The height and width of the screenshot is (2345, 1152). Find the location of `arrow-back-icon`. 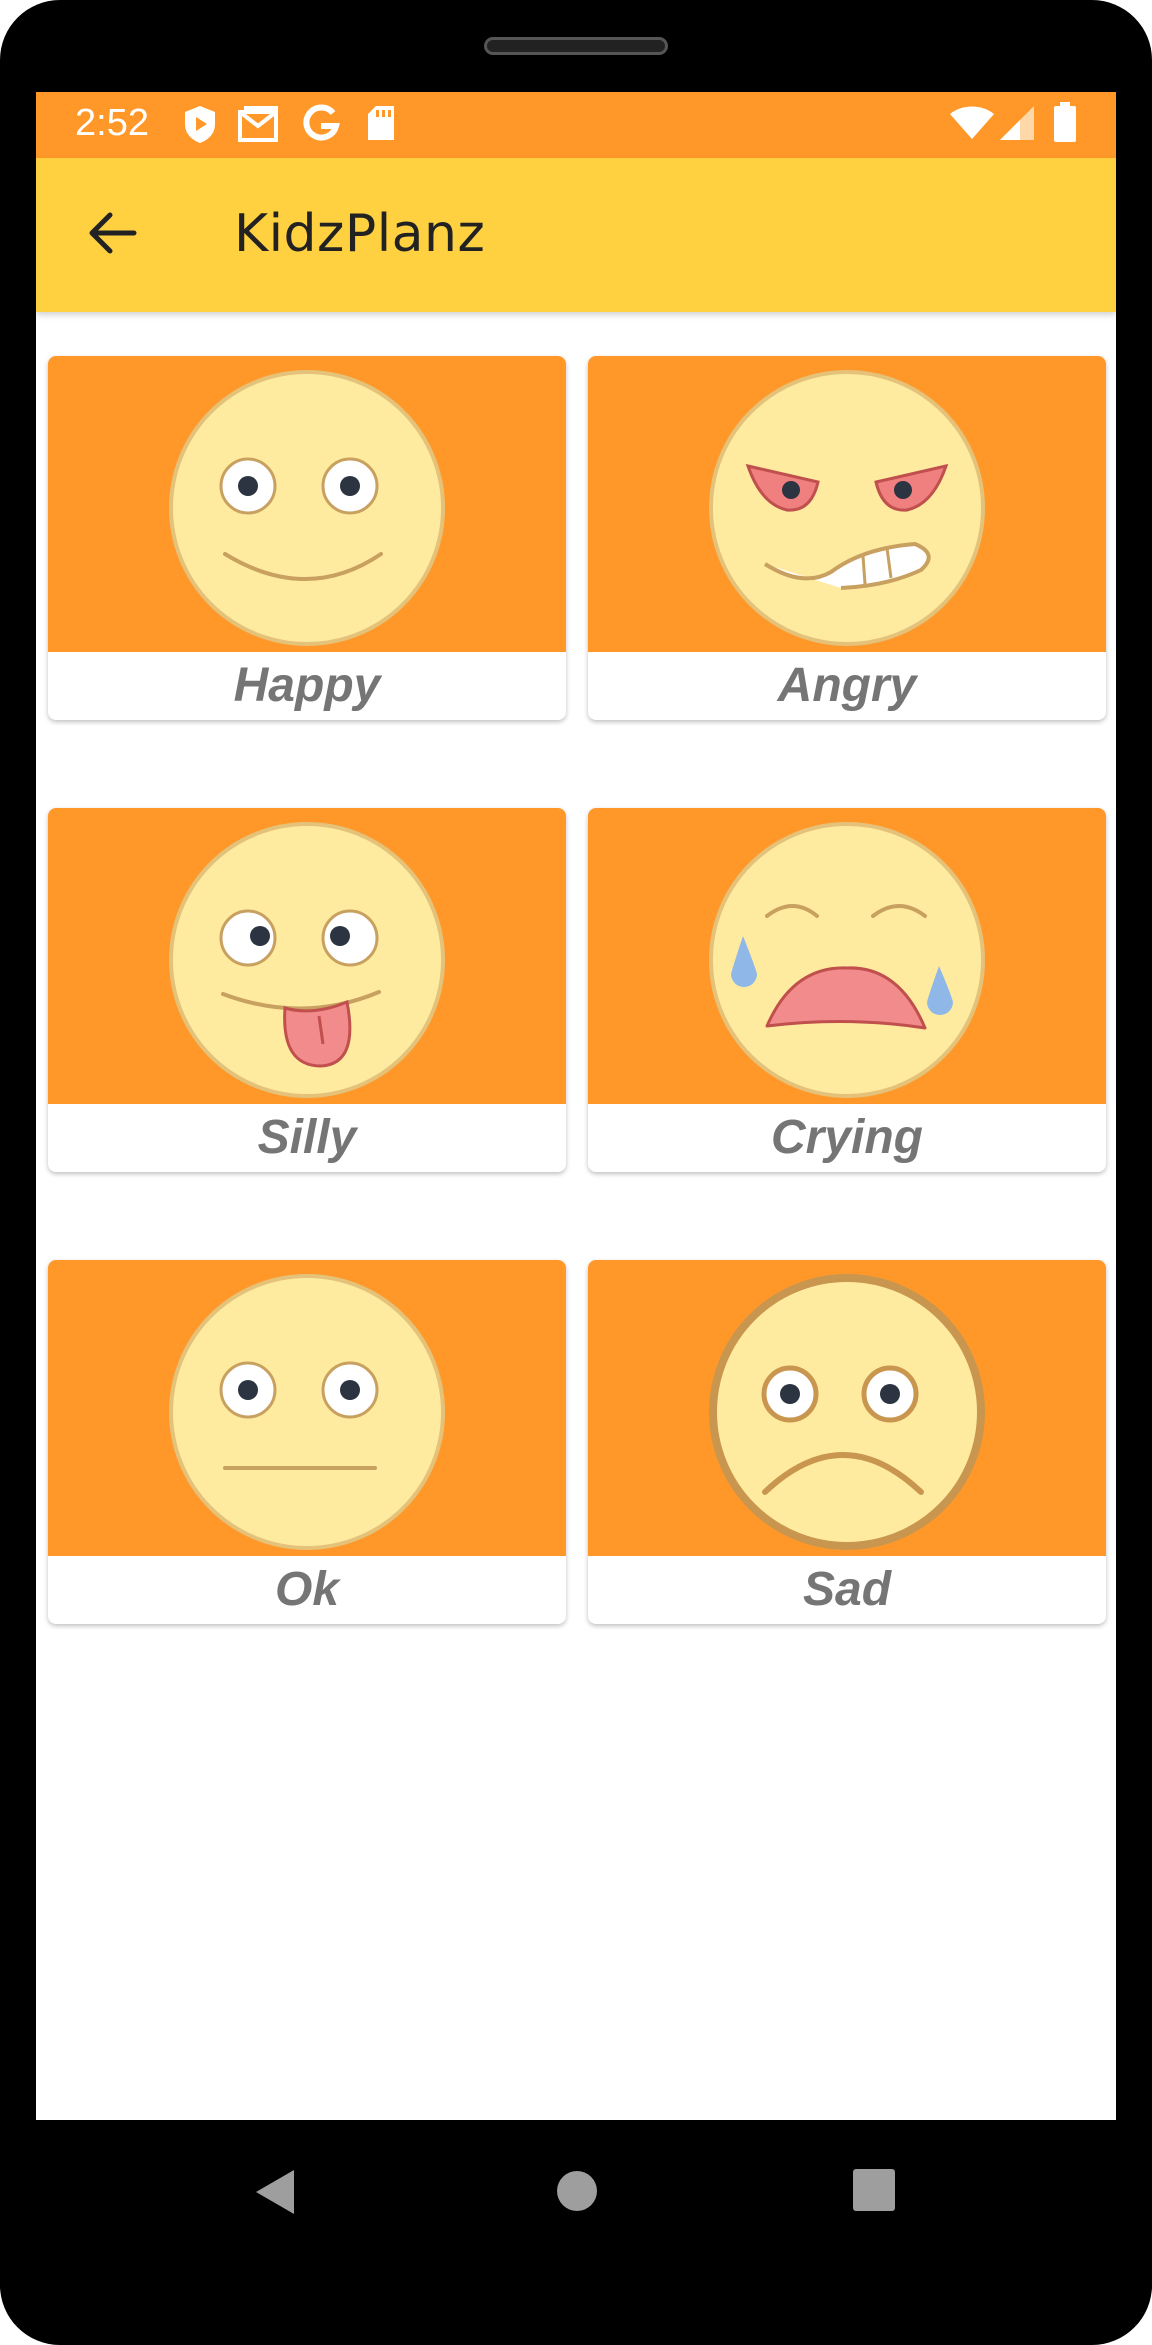

arrow-back-icon is located at coordinates (113, 235).